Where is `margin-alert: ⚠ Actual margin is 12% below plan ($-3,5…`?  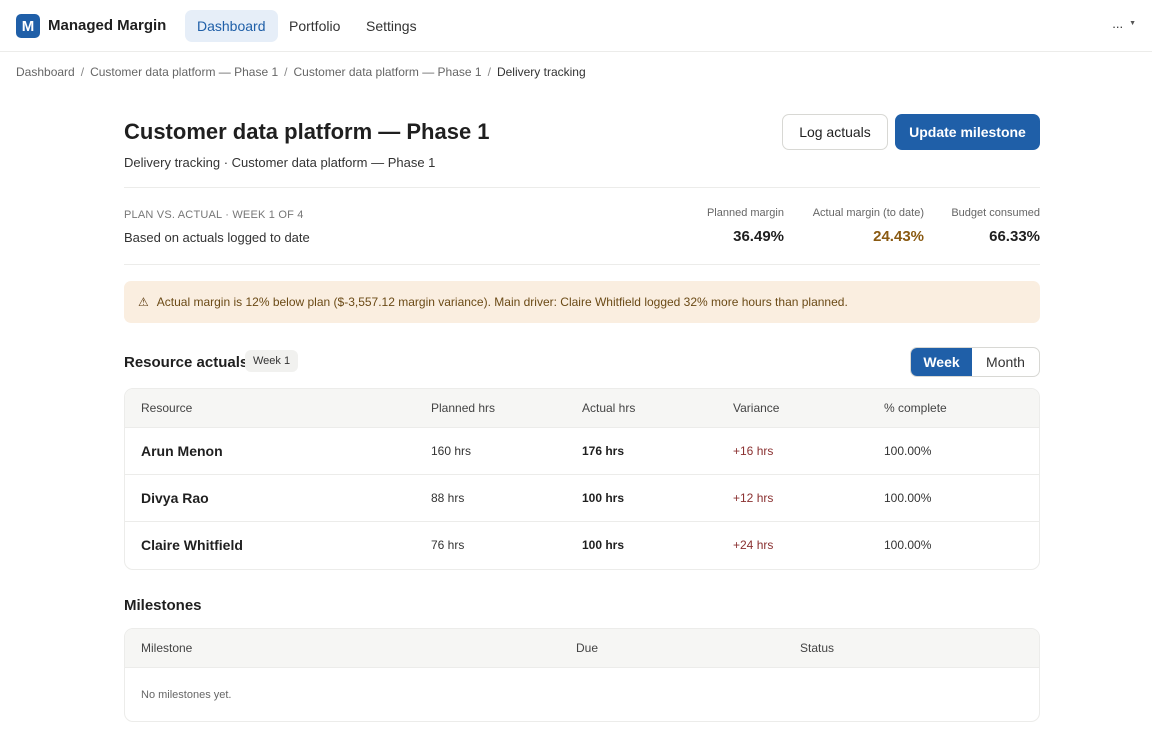
margin-alert: ⚠ Actual margin is 12% below plan ($-3,5… is located at coordinates (582, 302).